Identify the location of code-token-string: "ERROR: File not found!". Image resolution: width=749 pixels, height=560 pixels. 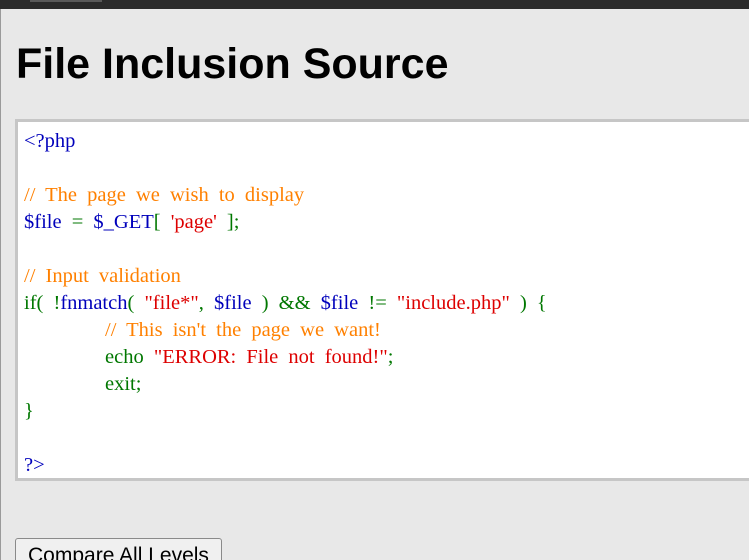
(270, 357).